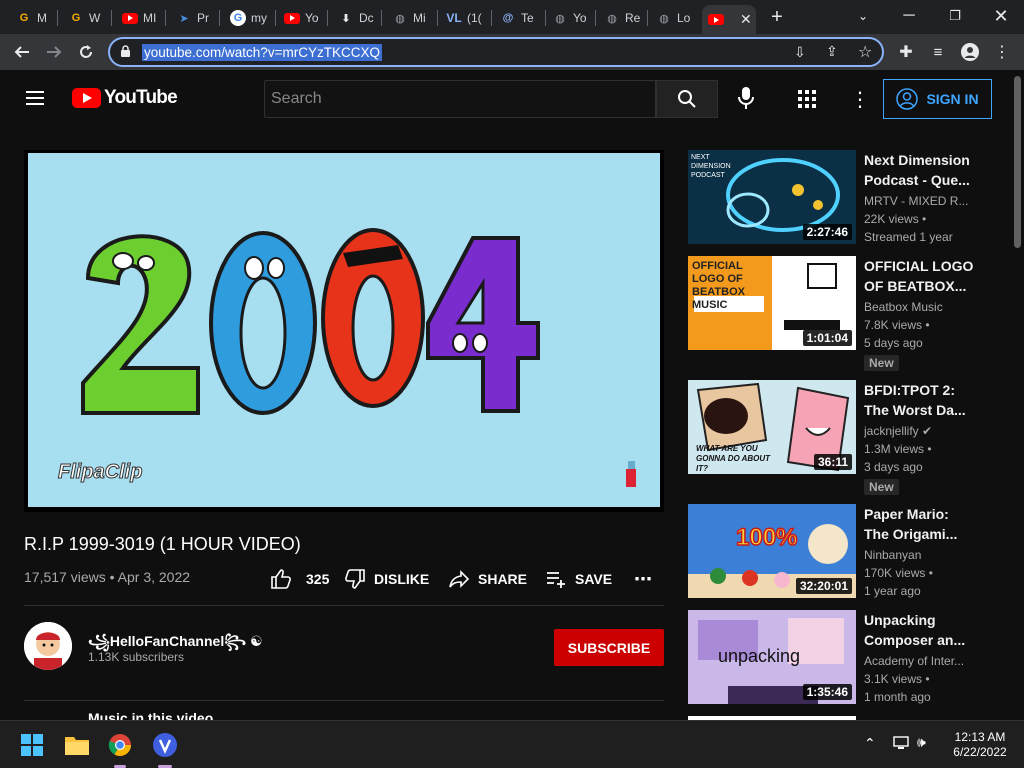  I want to click on extensions-icon: ✚, so click(906, 52).